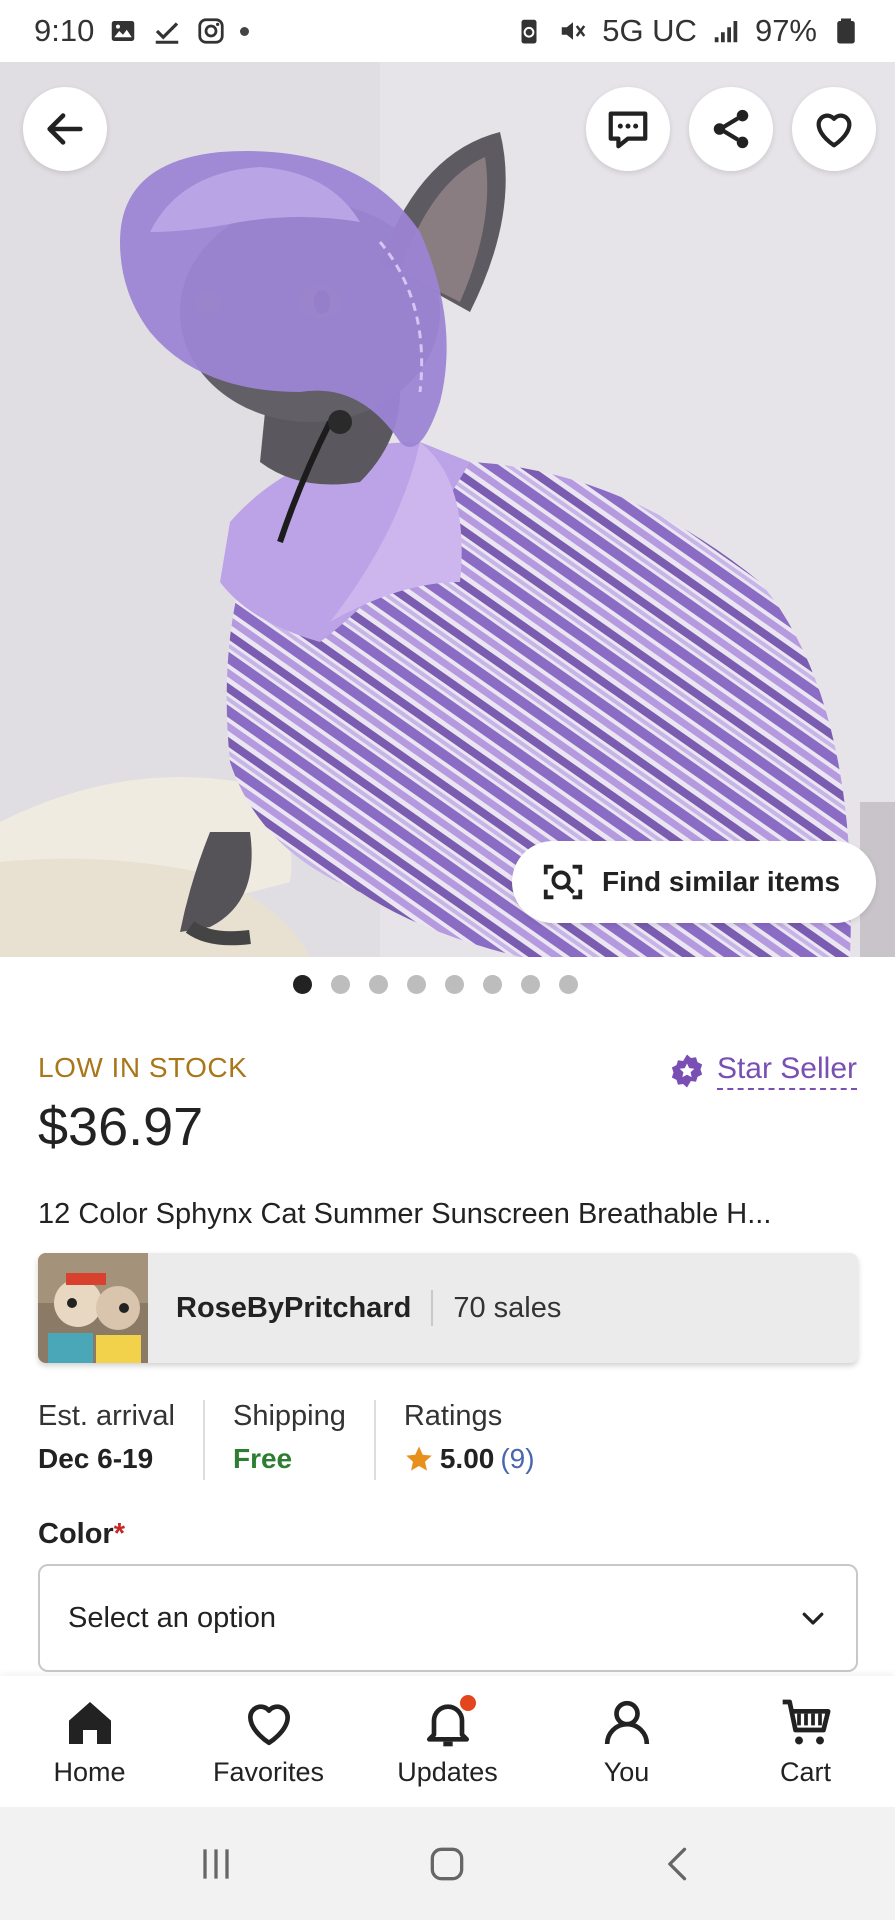  Describe the element at coordinates (167, 31) in the screenshot. I see `check-icon` at that location.